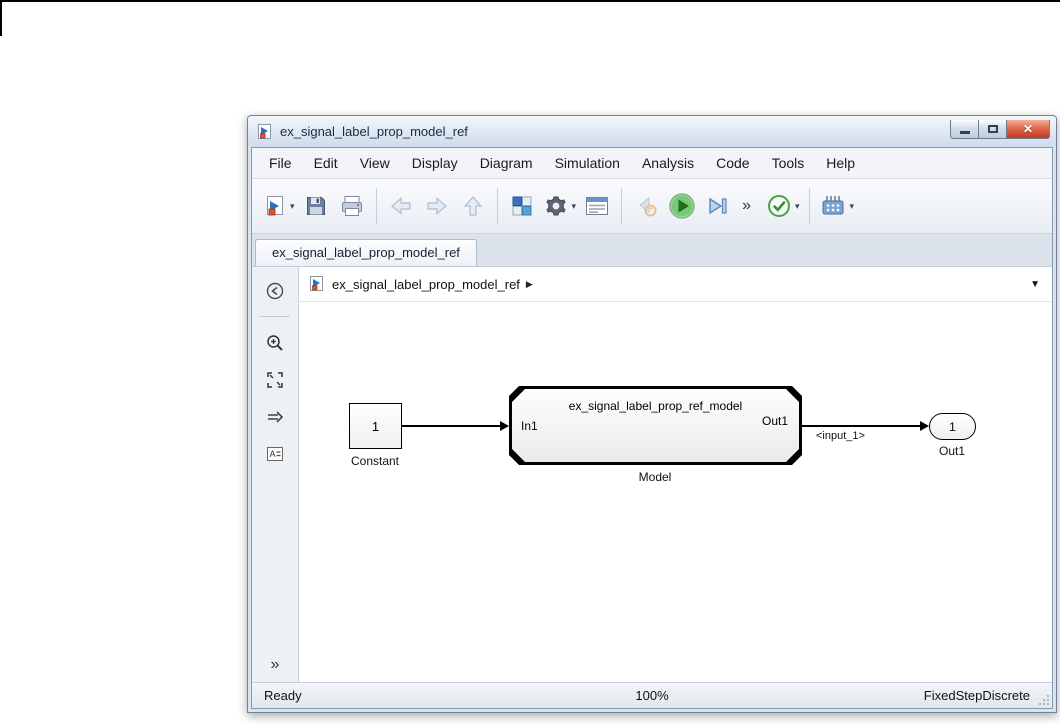 This screenshot has height=725, width=1060. I want to click on statusbar: Ready 100% FixedStepDiscrete, so click(652, 695).